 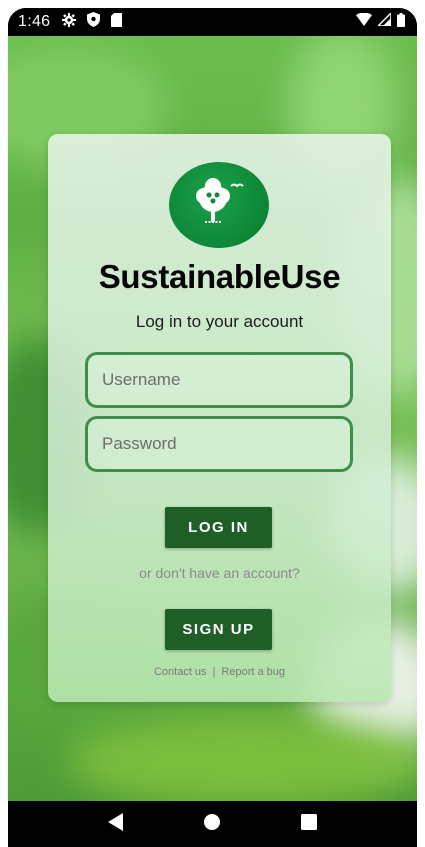 I want to click on password-field, so click(x=219, y=444).